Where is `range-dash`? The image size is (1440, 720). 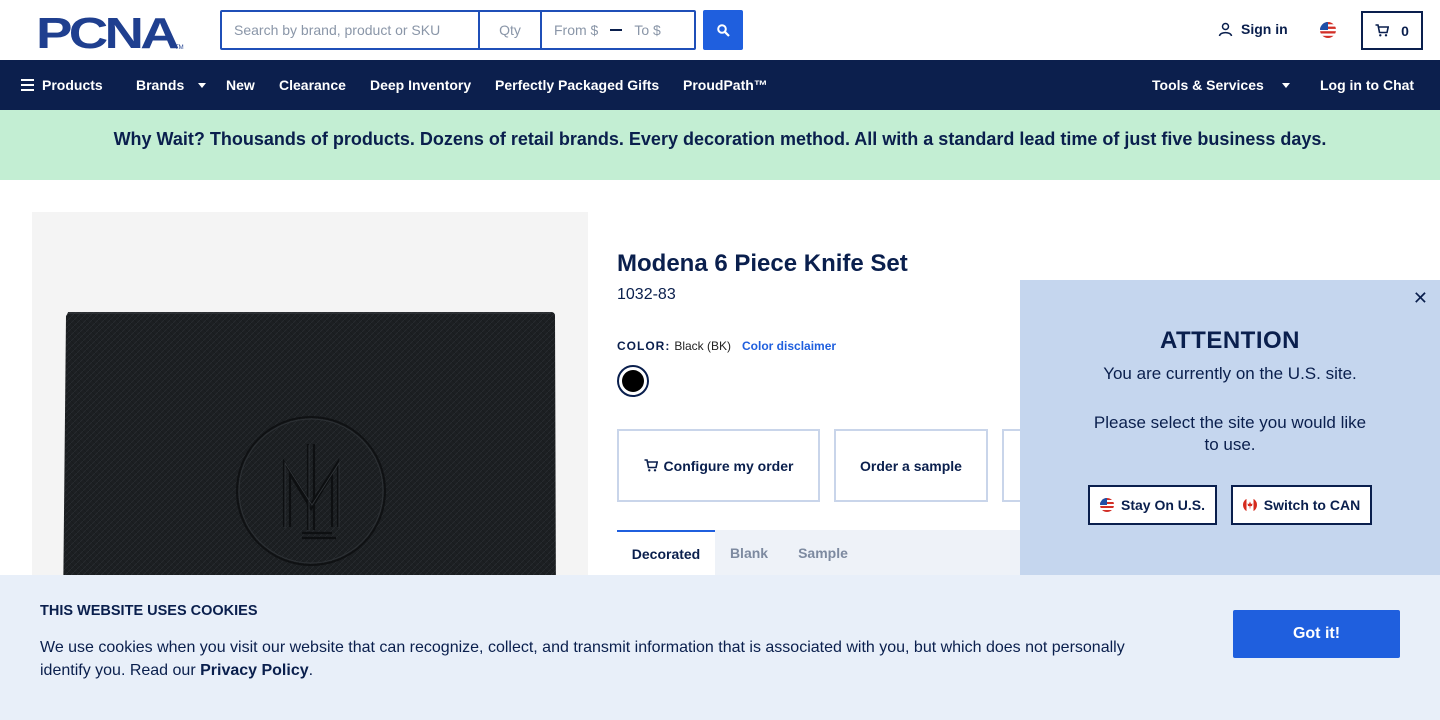 range-dash is located at coordinates (616, 30).